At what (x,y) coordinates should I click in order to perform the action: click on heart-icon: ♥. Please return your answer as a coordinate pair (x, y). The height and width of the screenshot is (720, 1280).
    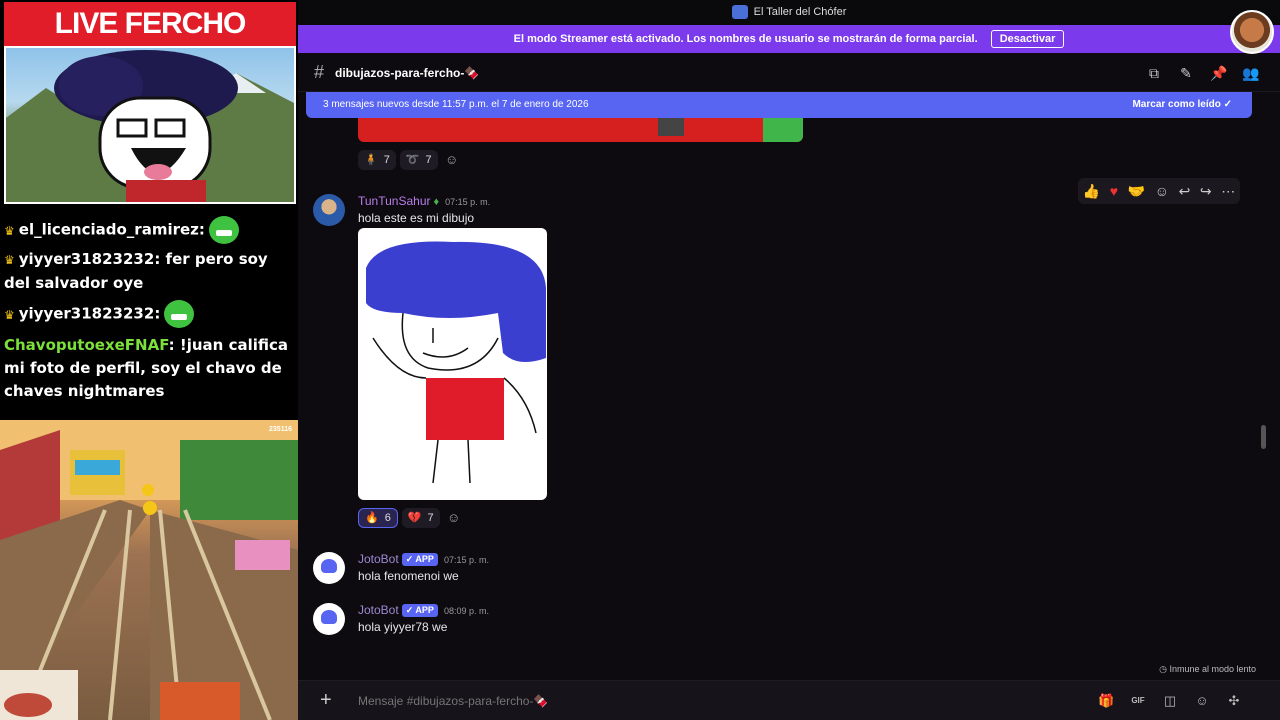
    Looking at the image, I should click on (1114, 191).